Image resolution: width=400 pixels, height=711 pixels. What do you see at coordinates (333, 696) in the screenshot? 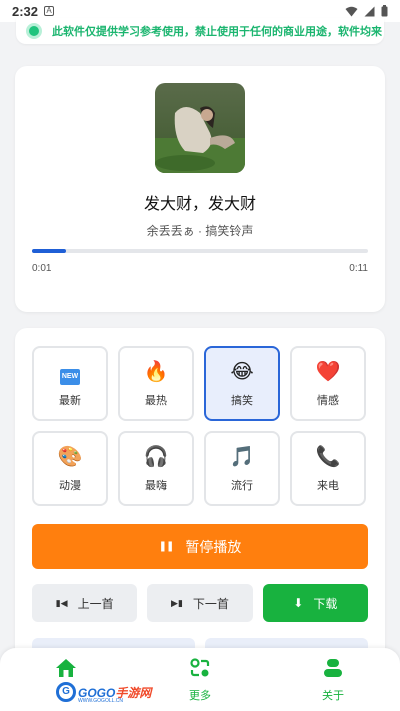
I see `tab-about-label: 关于` at bounding box center [333, 696].